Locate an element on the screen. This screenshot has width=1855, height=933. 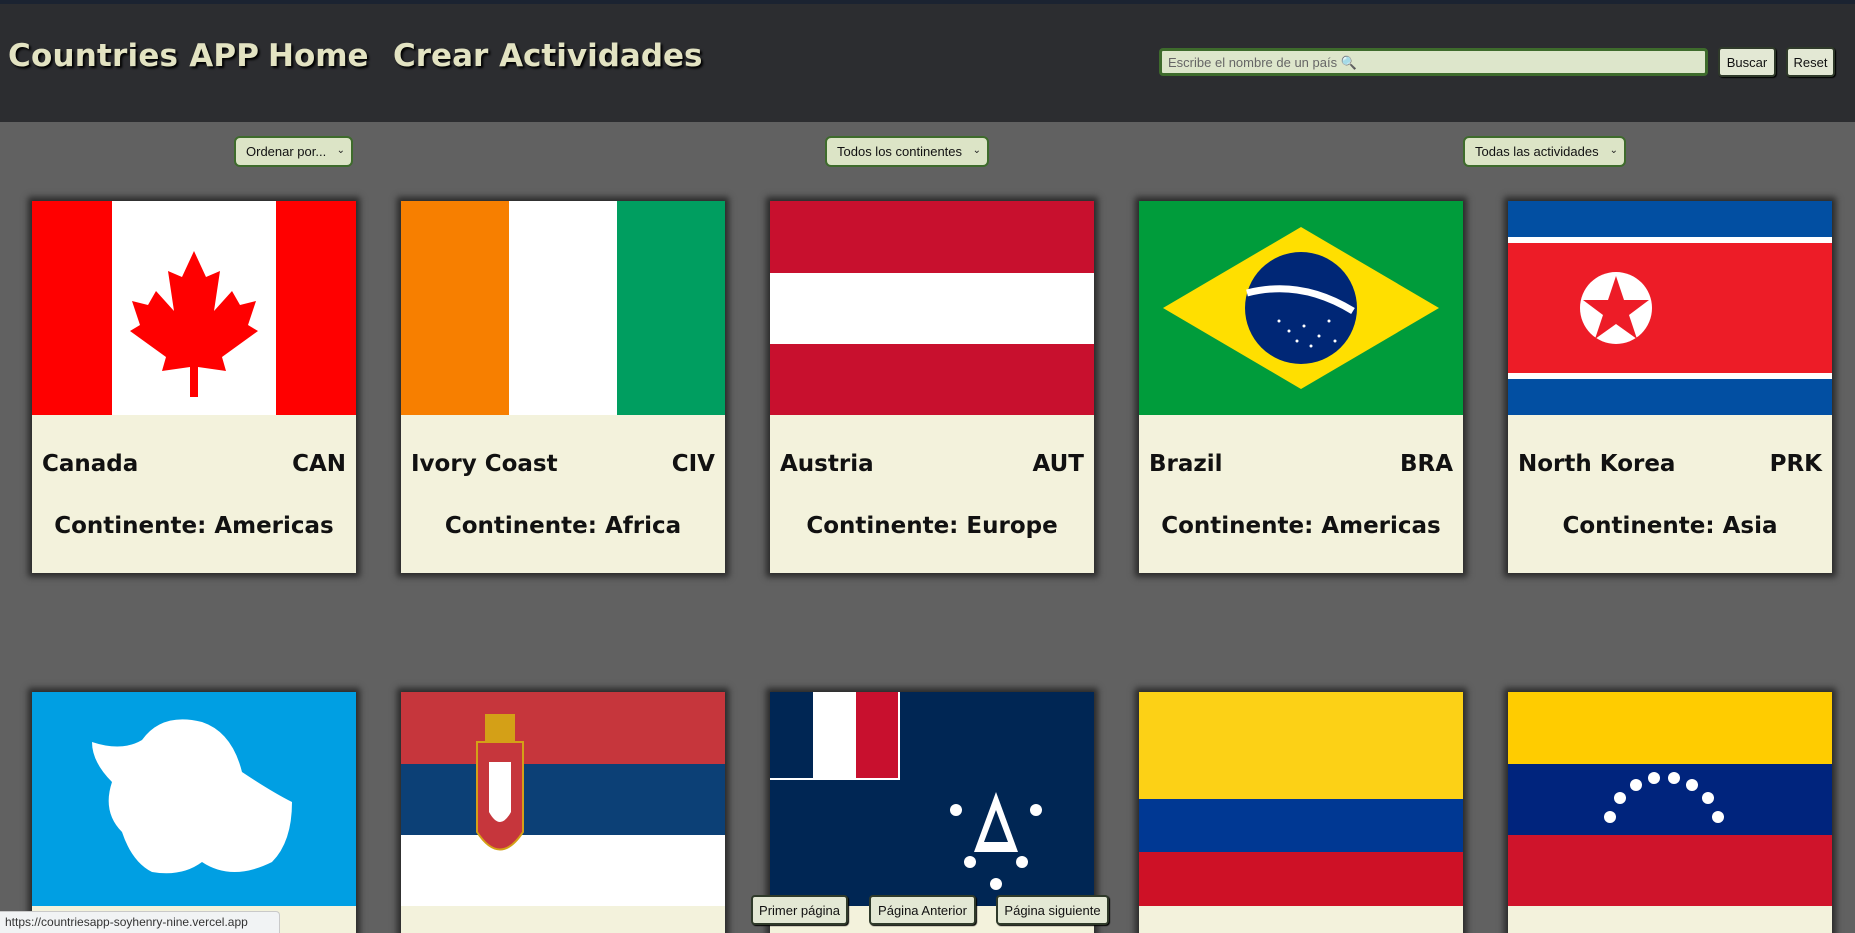
colombia-flag is located at coordinates (1301, 799).